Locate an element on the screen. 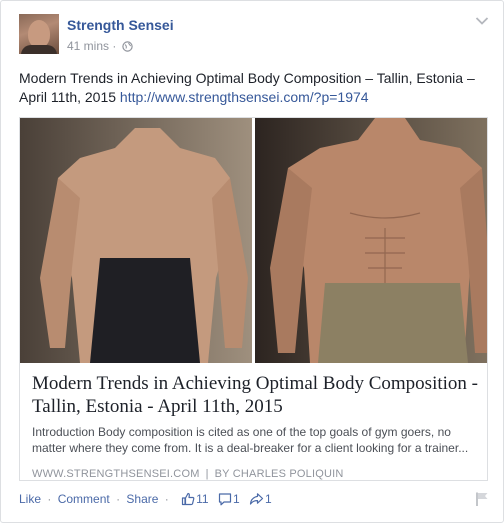  avatar-shirt is located at coordinates (39, 49).